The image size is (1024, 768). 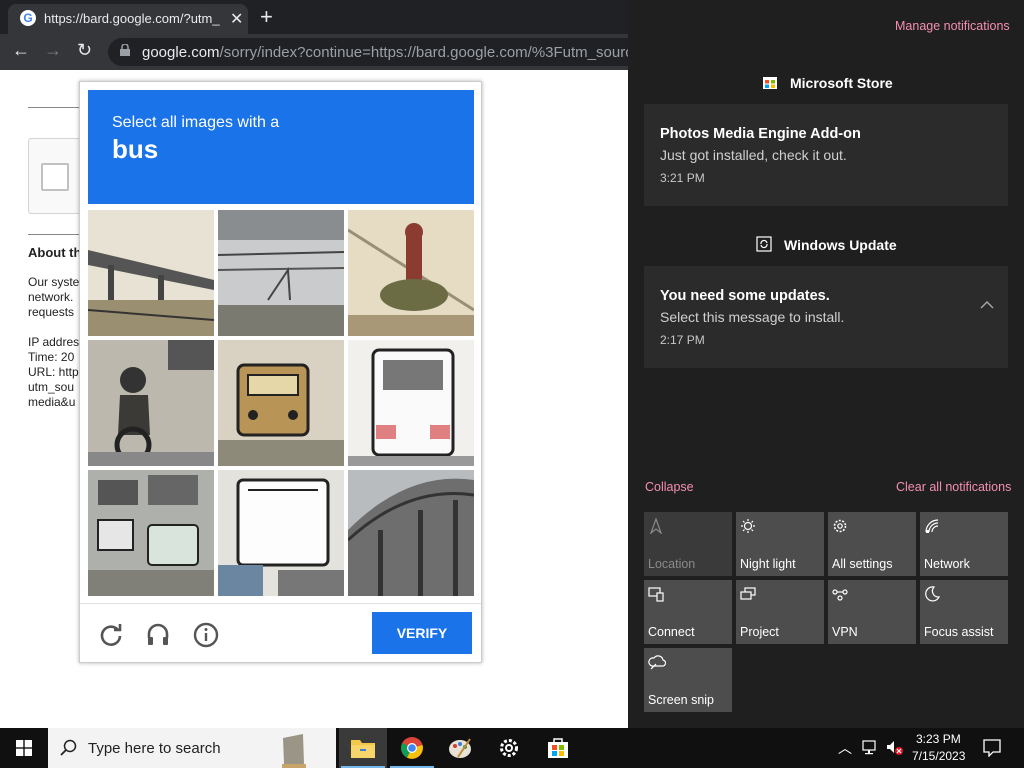 I want to click on notification-body: Select this message to install., so click(x=752, y=317).